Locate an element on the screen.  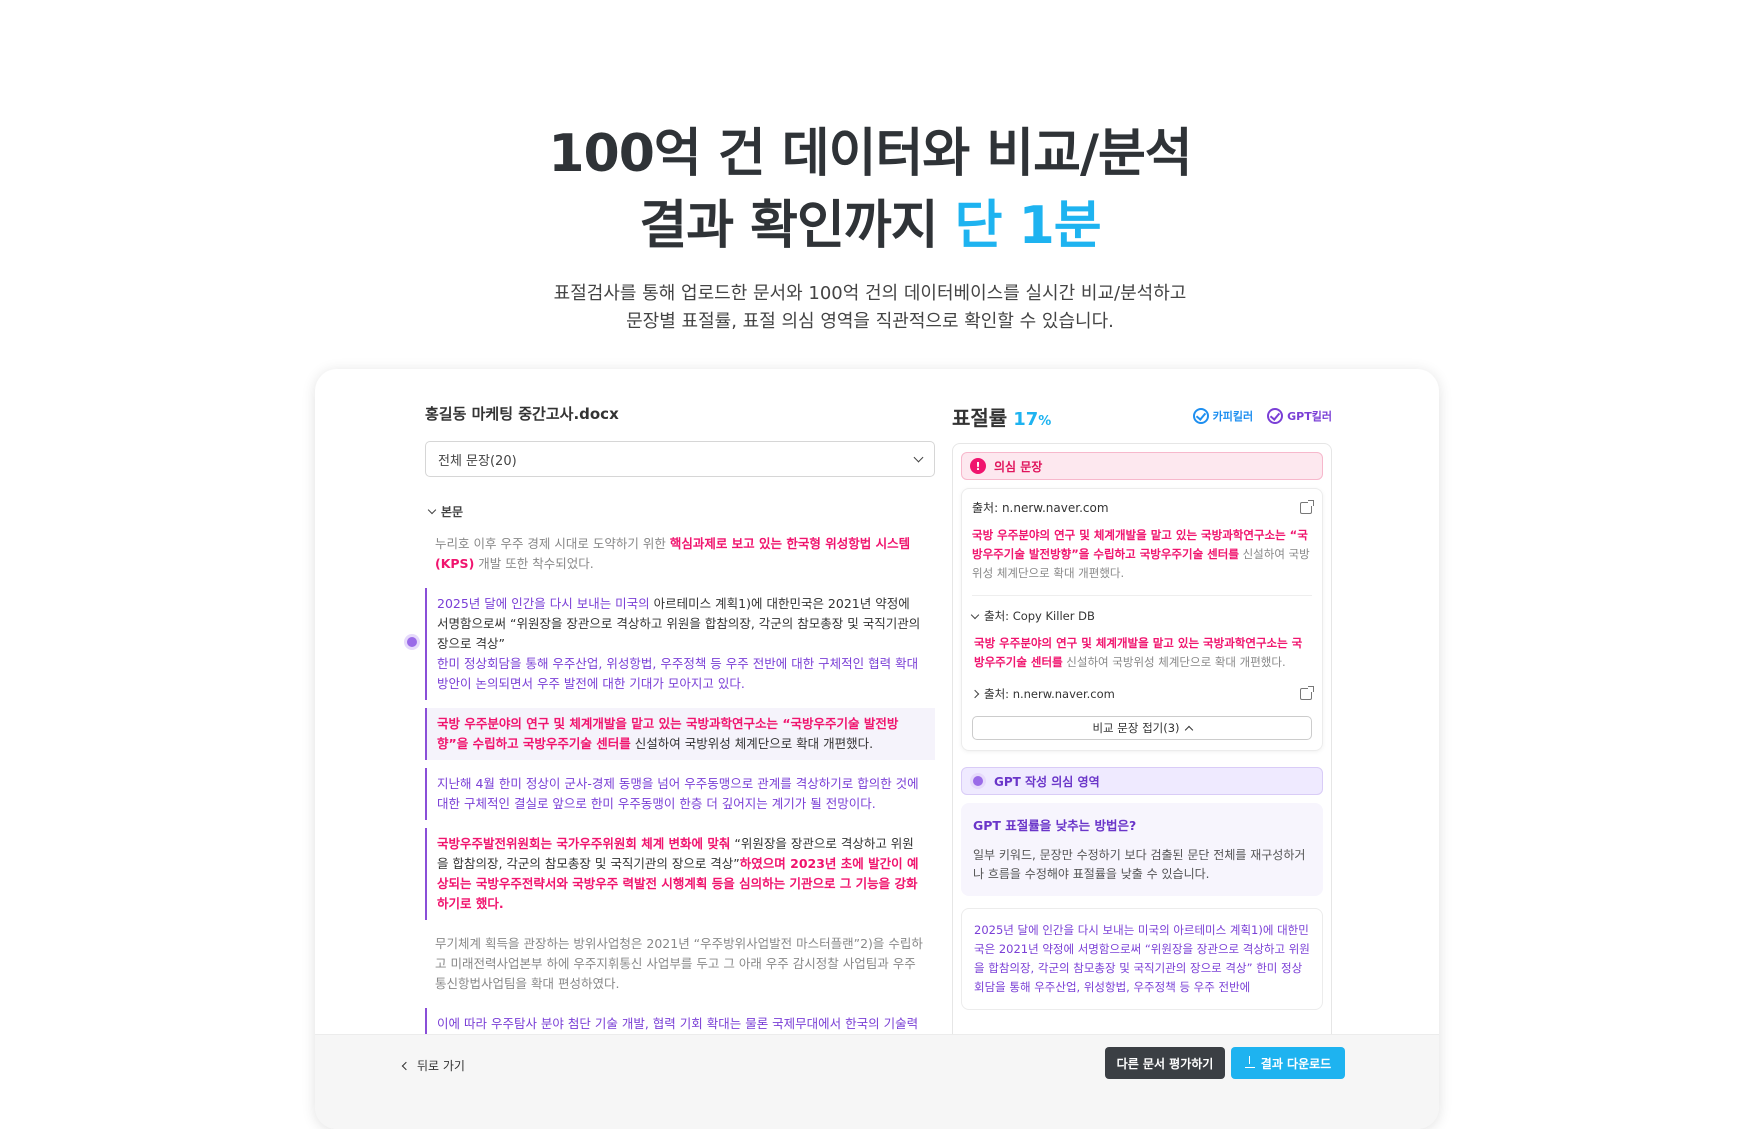
rate-unit: % is located at coordinates (1045, 421).